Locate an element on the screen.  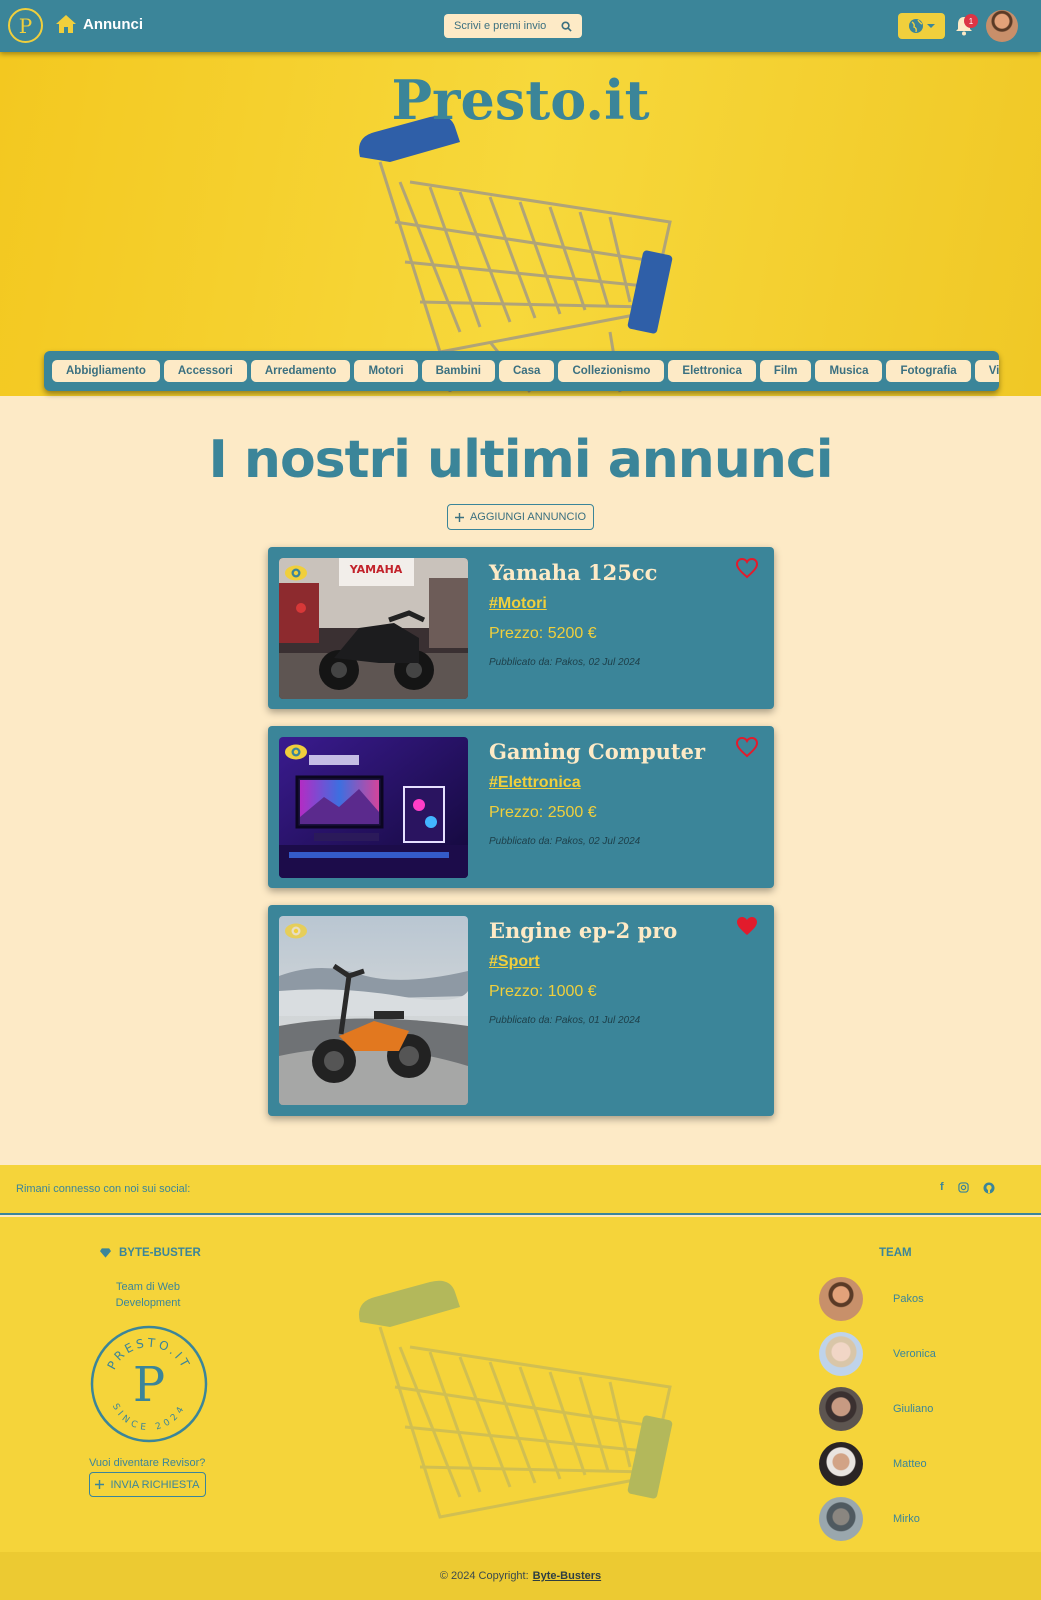
category-pill: Bambini is located at coordinates (458, 371).